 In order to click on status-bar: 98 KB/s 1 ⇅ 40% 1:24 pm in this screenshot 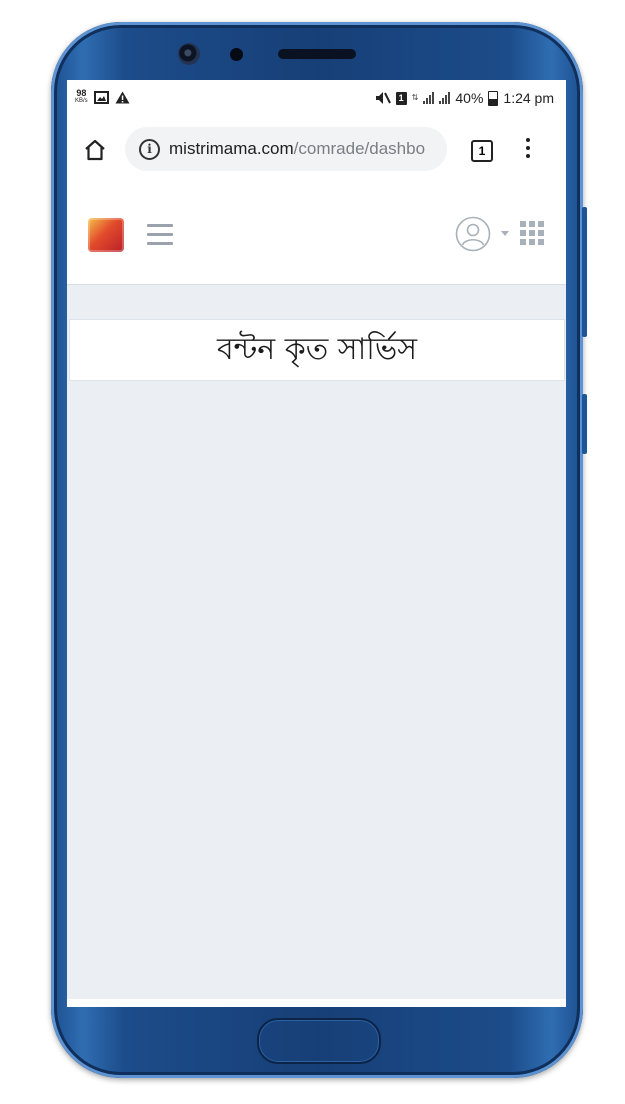, I will do `click(316, 99)`.